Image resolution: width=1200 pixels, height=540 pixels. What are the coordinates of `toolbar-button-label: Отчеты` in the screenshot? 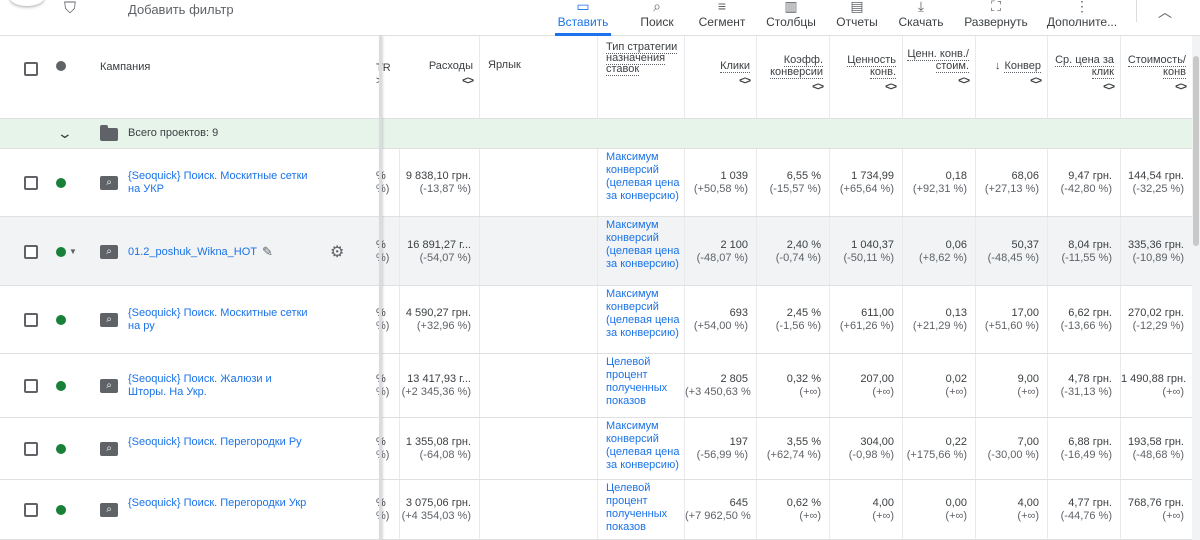 It's located at (857, 22).